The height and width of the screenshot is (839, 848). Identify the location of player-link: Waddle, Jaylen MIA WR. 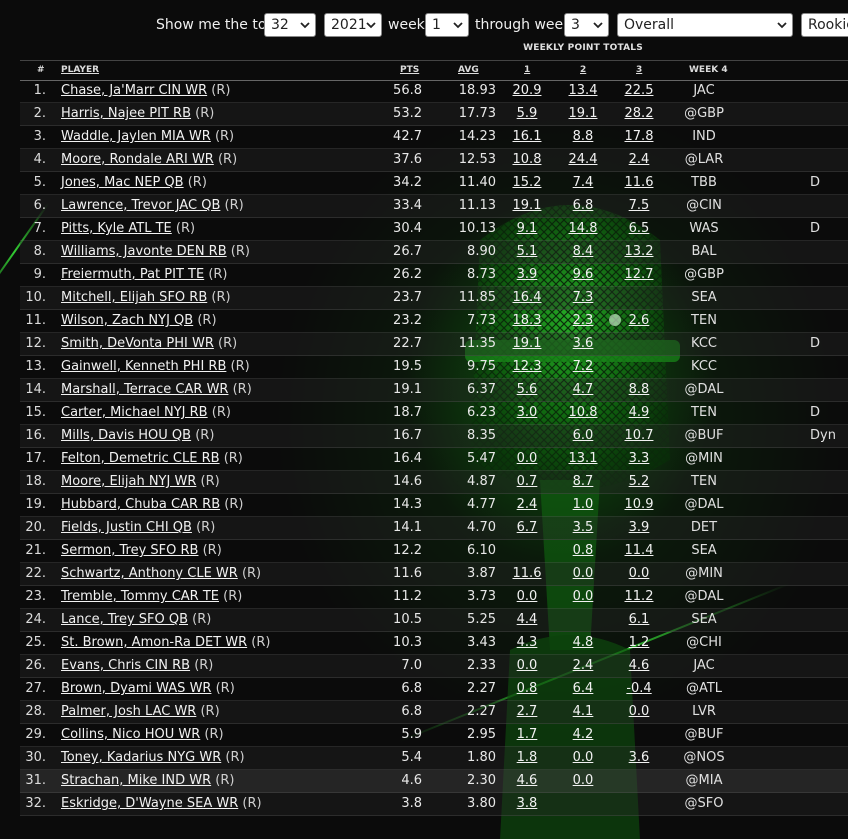
(136, 136).